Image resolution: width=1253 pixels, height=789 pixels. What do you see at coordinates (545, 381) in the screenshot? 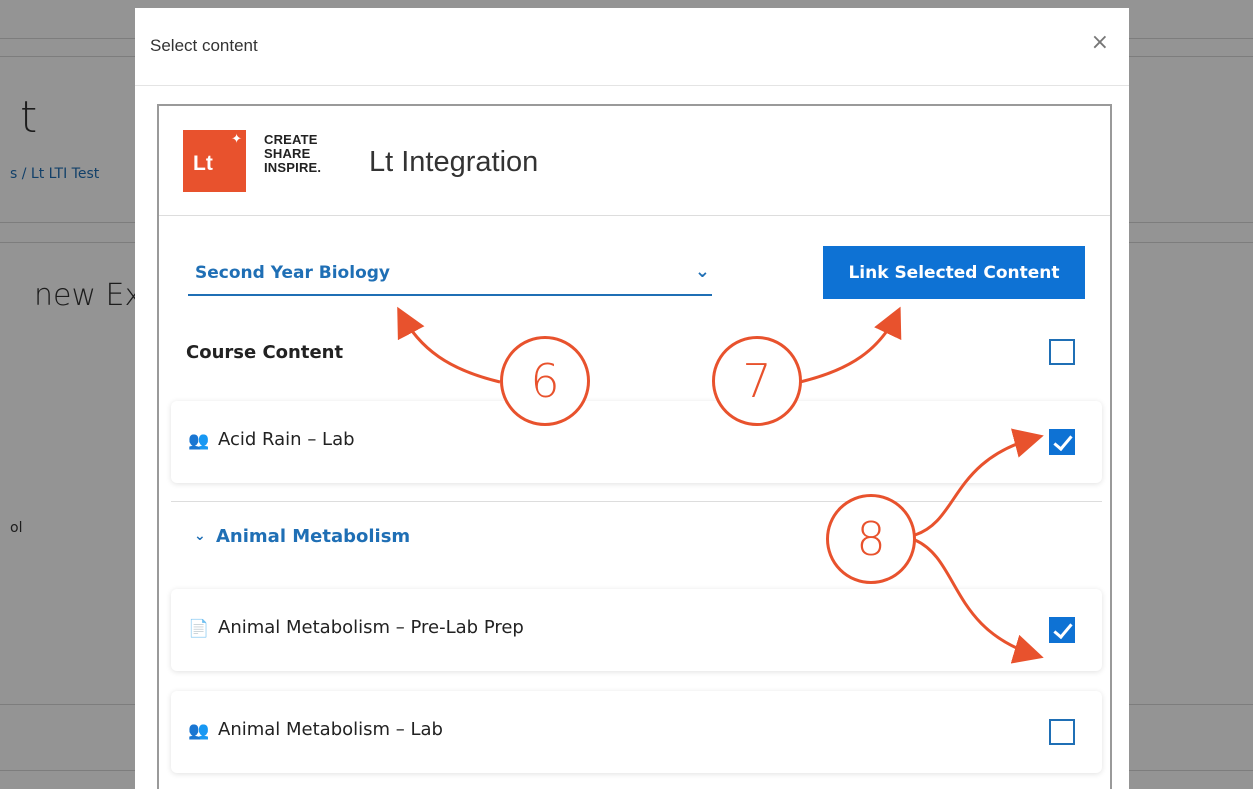
I see `annotation-step-6: 6` at bounding box center [545, 381].